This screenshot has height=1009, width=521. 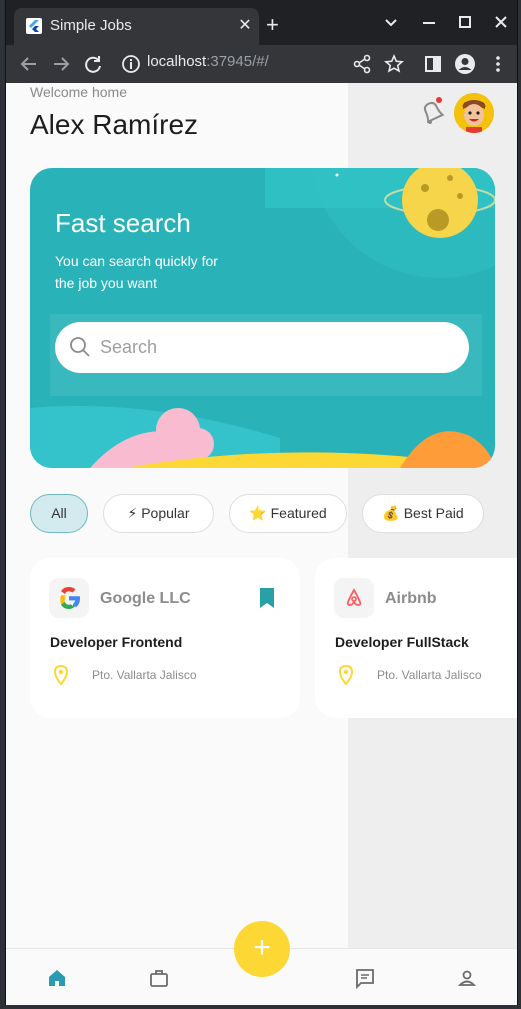 What do you see at coordinates (57, 978) in the screenshot?
I see `home-icon` at bounding box center [57, 978].